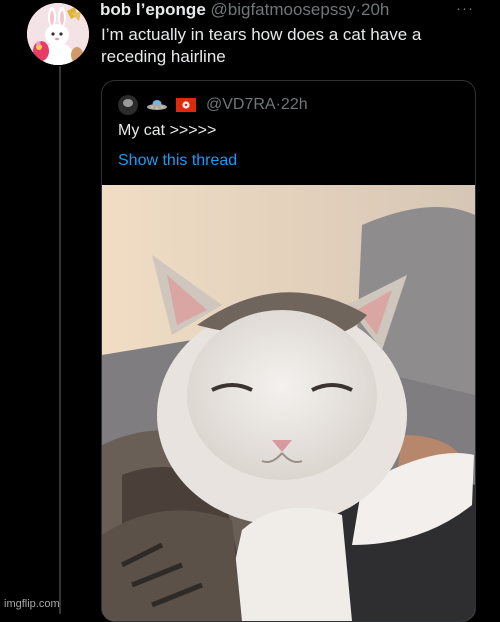 Image resolution: width=500 pixels, height=622 pixels. What do you see at coordinates (128, 105) in the screenshot?
I see `quoted-user-avatar` at bounding box center [128, 105].